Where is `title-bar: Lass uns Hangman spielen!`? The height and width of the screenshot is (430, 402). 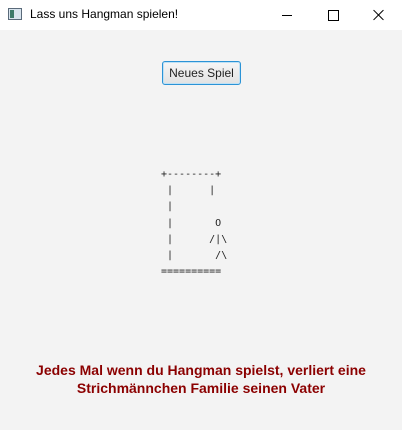
title-bar: Lass uns Hangman spielen! is located at coordinates (201, 15).